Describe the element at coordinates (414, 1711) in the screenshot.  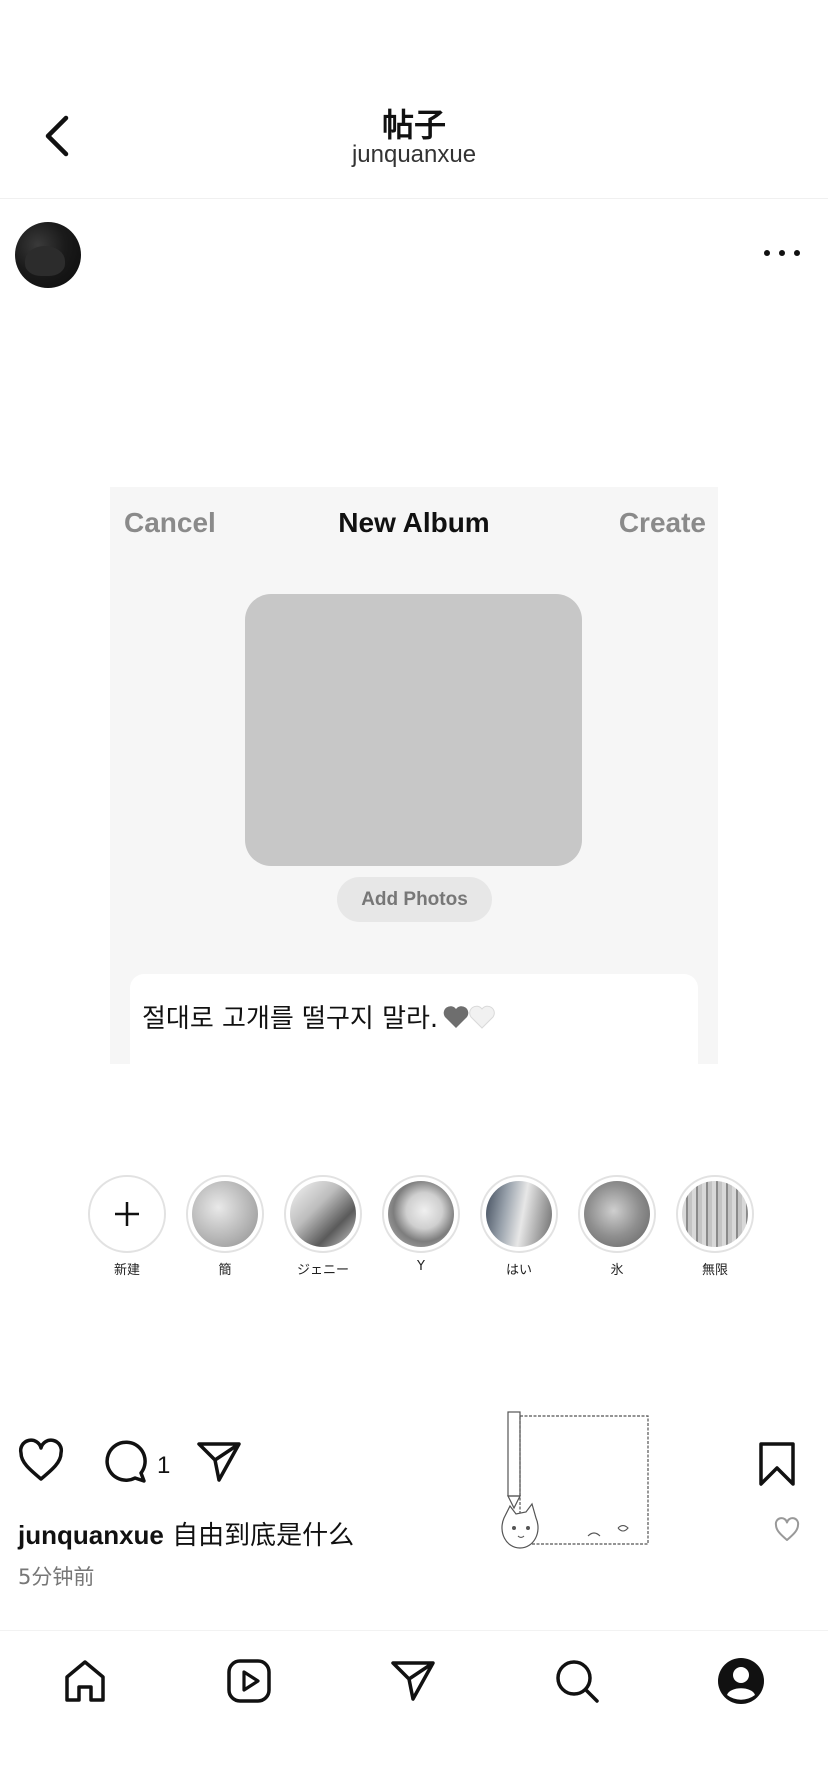
I see `bottom-navigation` at that location.